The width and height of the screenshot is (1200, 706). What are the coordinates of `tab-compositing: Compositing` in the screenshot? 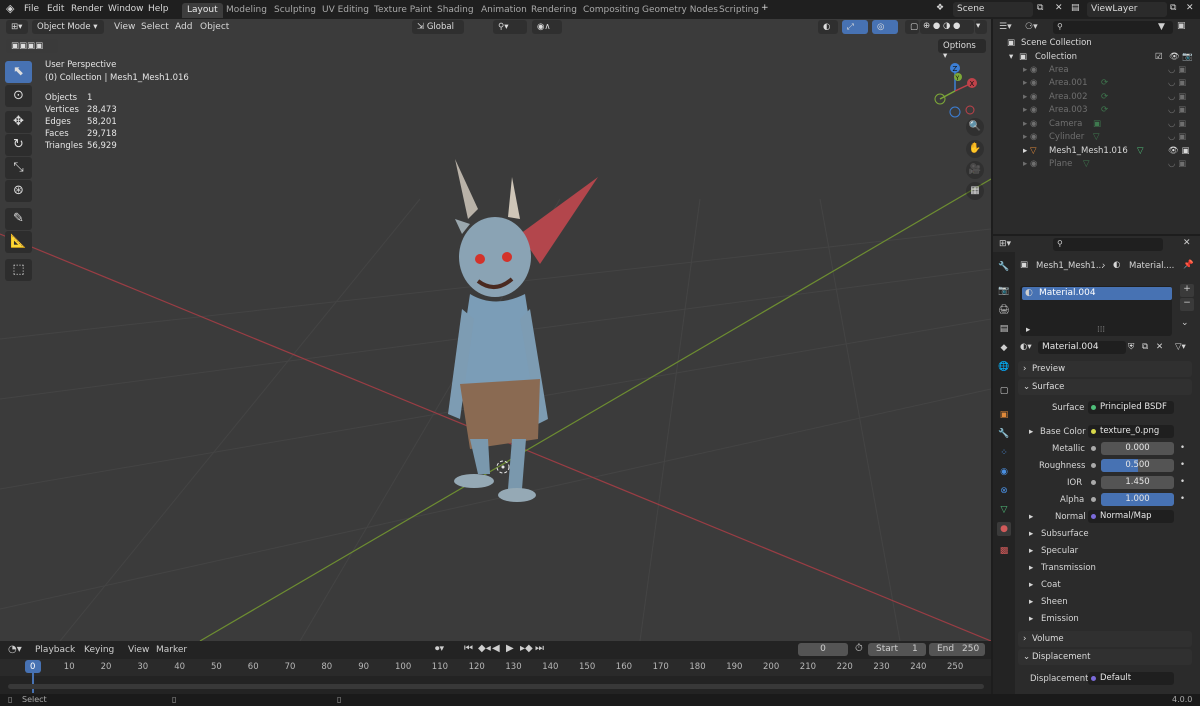 It's located at (611, 10).